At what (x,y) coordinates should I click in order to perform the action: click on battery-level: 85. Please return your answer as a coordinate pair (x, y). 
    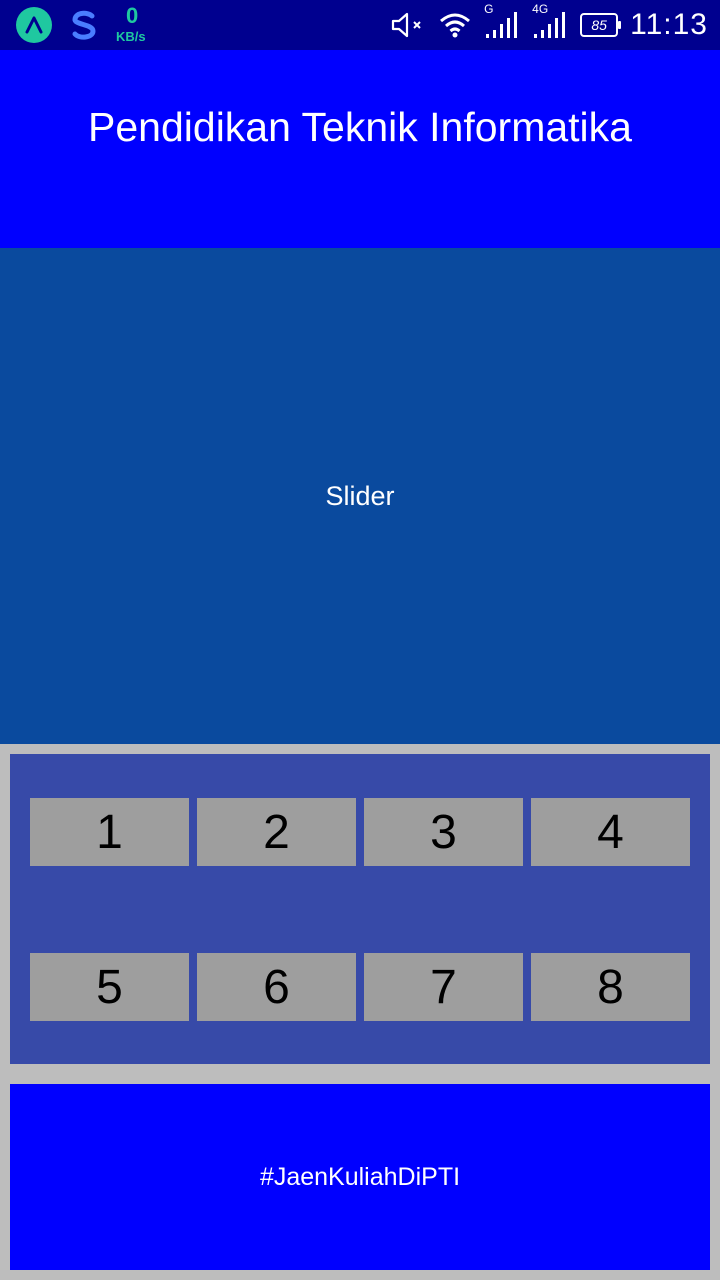
    Looking at the image, I should click on (599, 25).